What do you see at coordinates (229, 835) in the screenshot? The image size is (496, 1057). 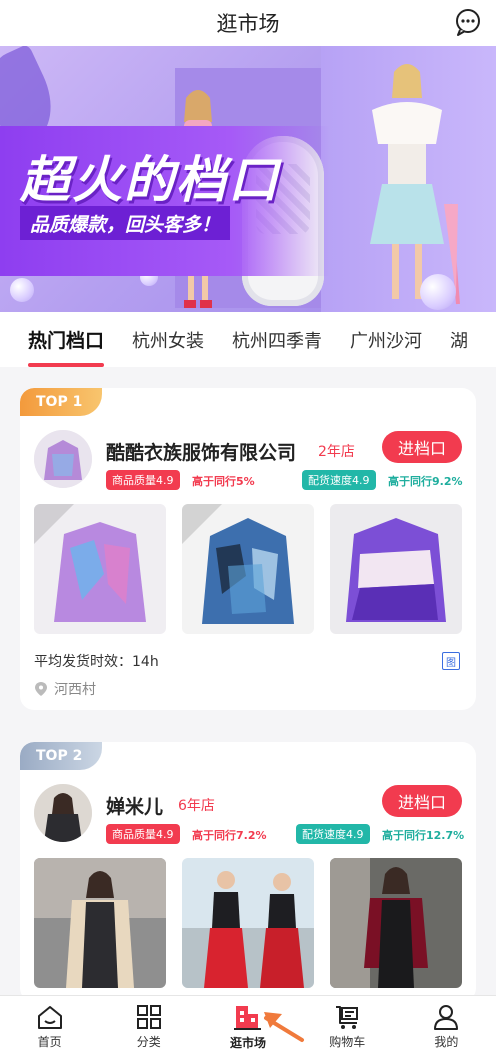 I see `quality-compare: 高于同行7.2%` at bounding box center [229, 835].